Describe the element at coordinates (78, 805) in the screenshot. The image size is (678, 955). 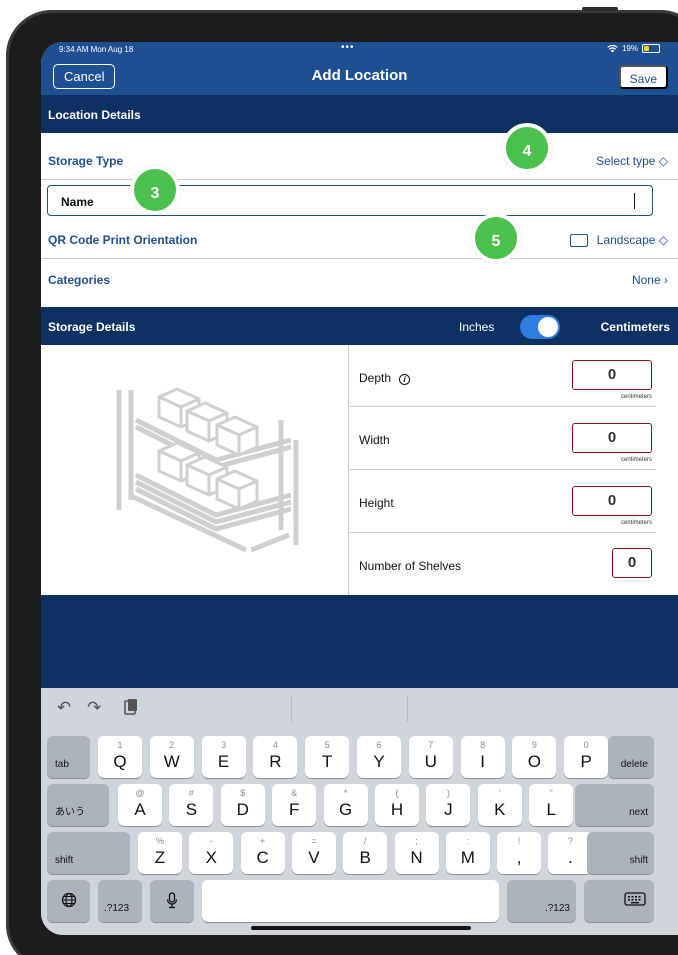
I see `kana-key: あいう` at that location.